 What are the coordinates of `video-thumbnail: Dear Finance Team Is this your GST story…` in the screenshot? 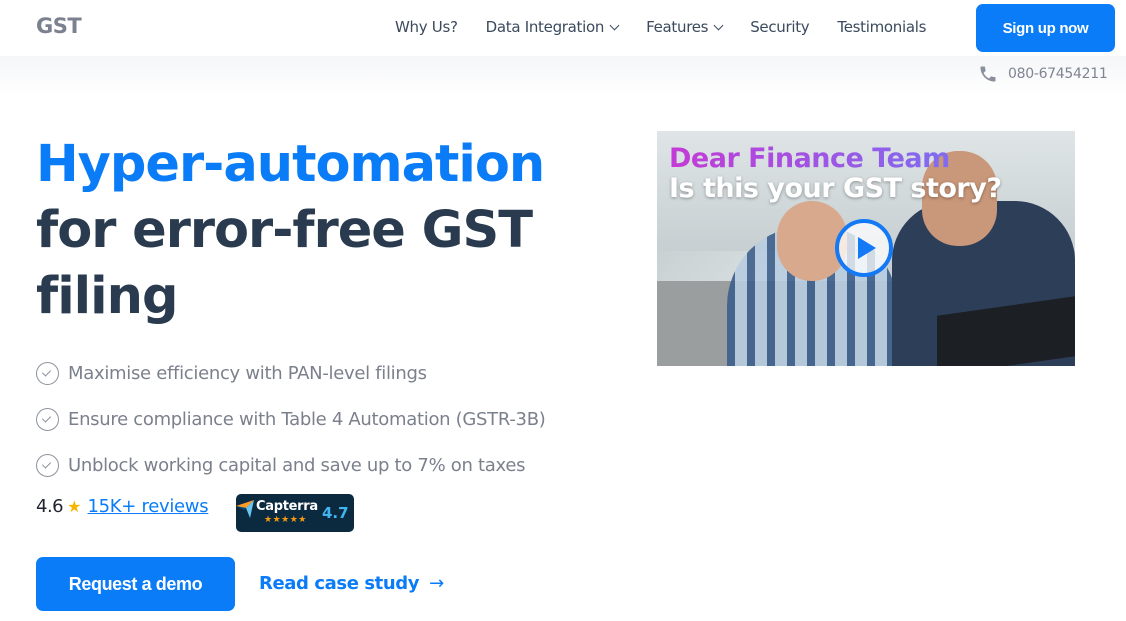 It's located at (866, 248).